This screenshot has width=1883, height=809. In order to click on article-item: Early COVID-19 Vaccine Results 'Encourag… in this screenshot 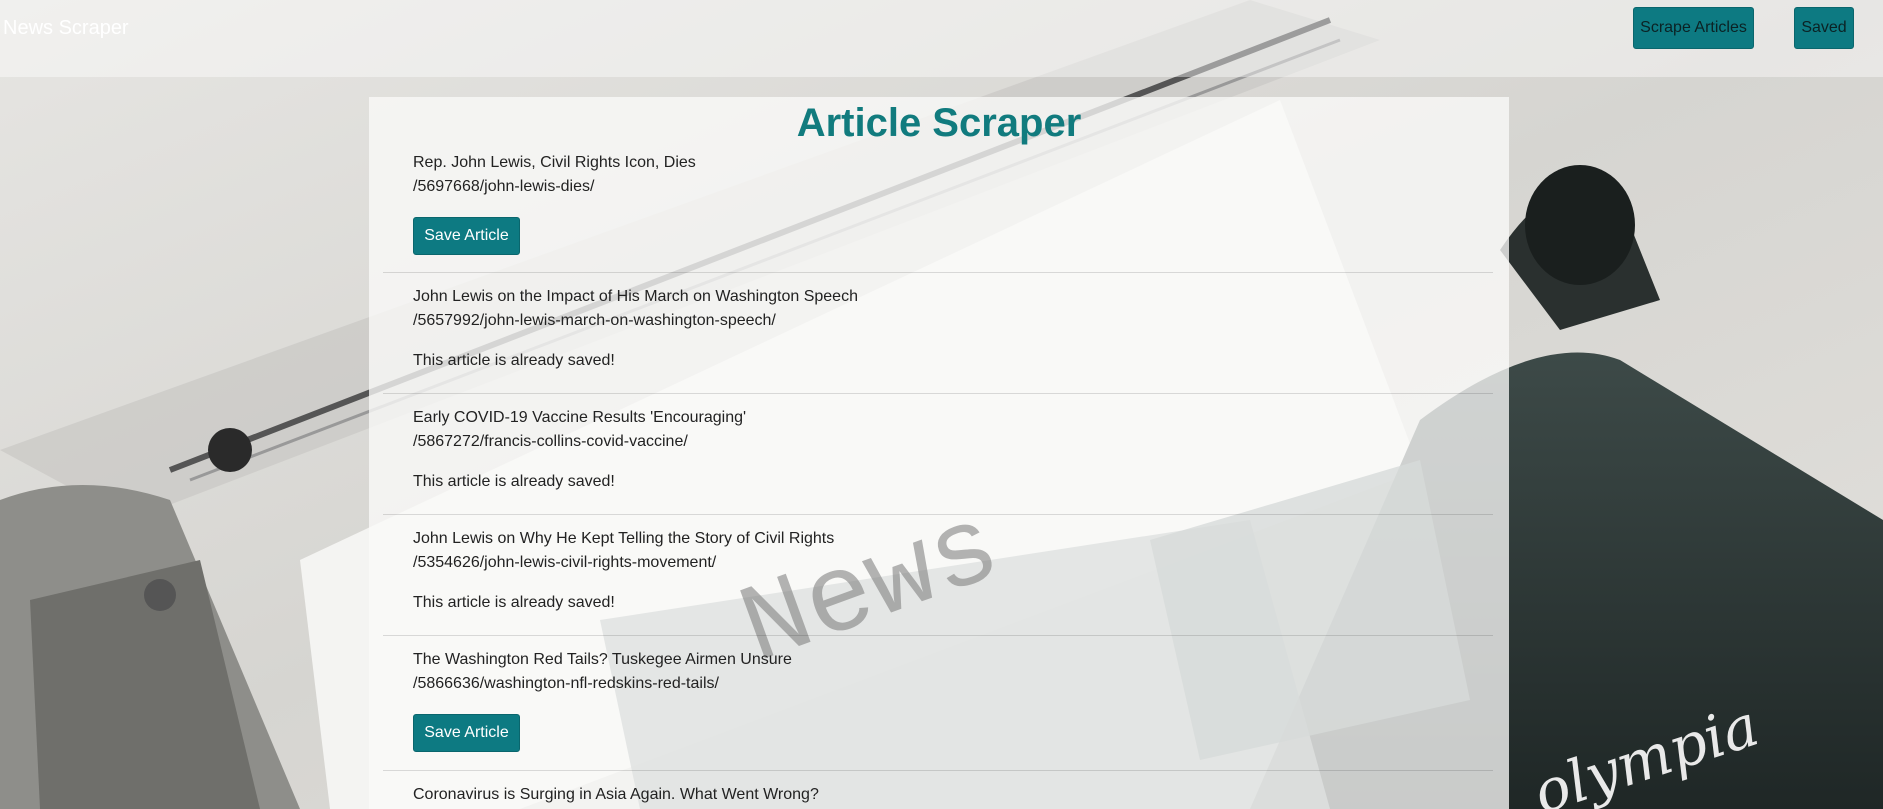, I will do `click(938, 454)`.